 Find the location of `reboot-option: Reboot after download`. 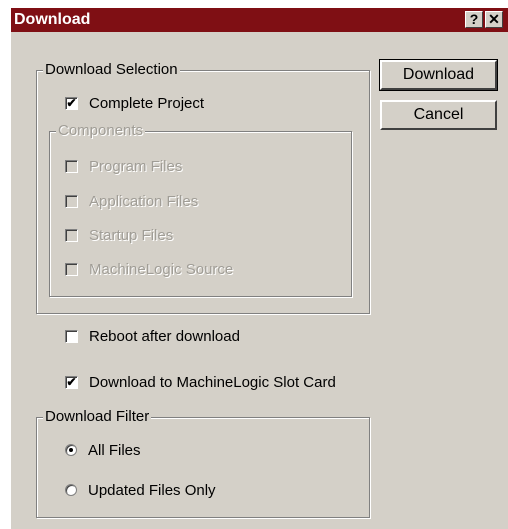

reboot-option: Reboot after download is located at coordinates (152, 336).